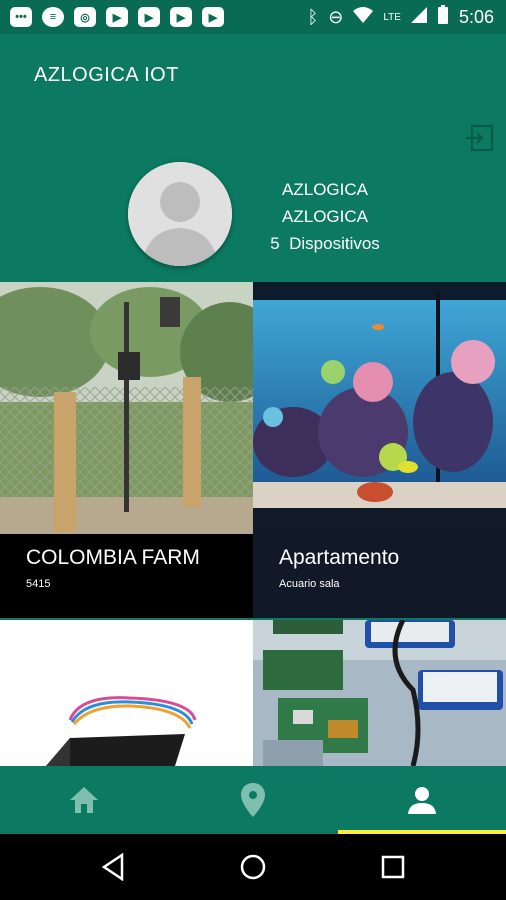  What do you see at coordinates (253, 74) in the screenshot?
I see `app-bar: AZLOGICA IOT` at bounding box center [253, 74].